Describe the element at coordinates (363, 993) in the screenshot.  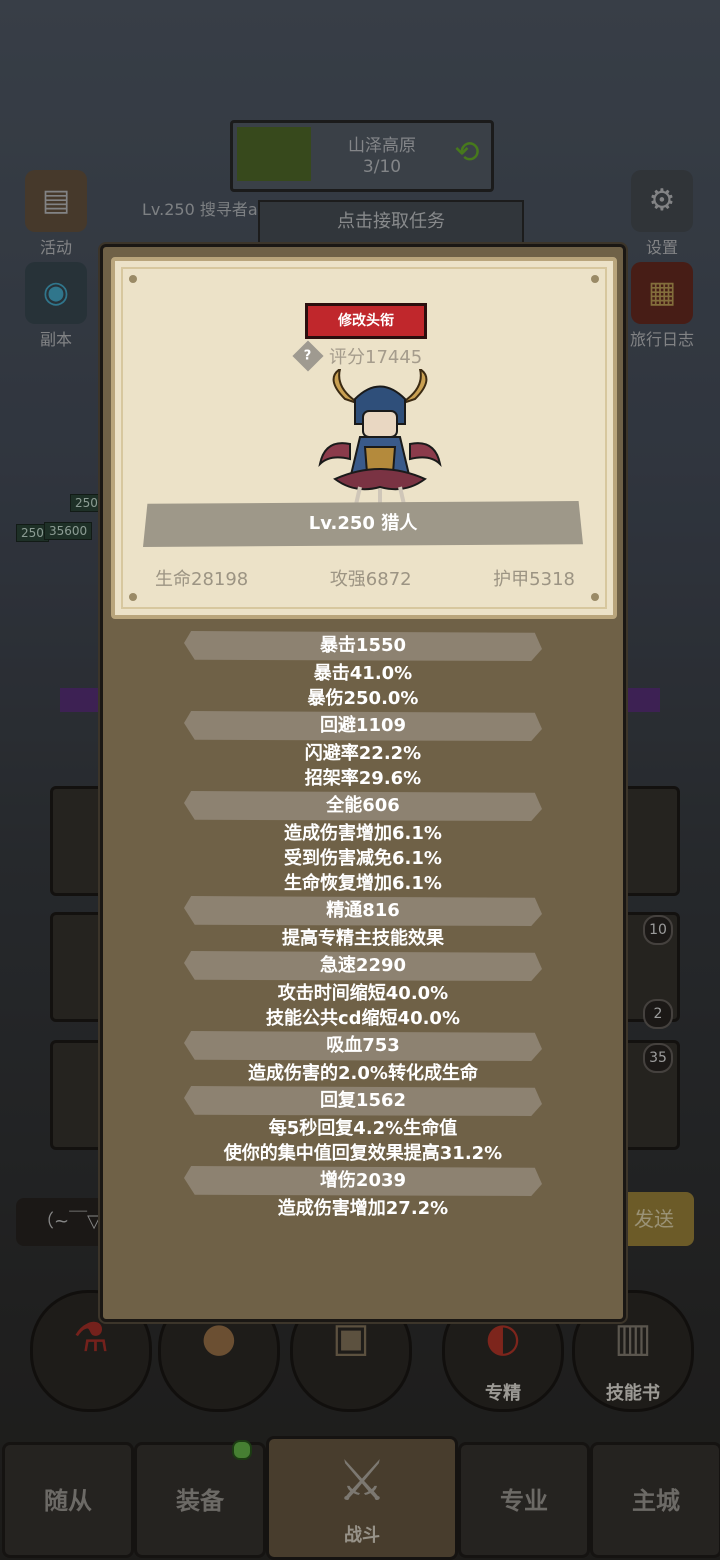
I see `stat-line: 攻击时间缩短40.0%` at that location.